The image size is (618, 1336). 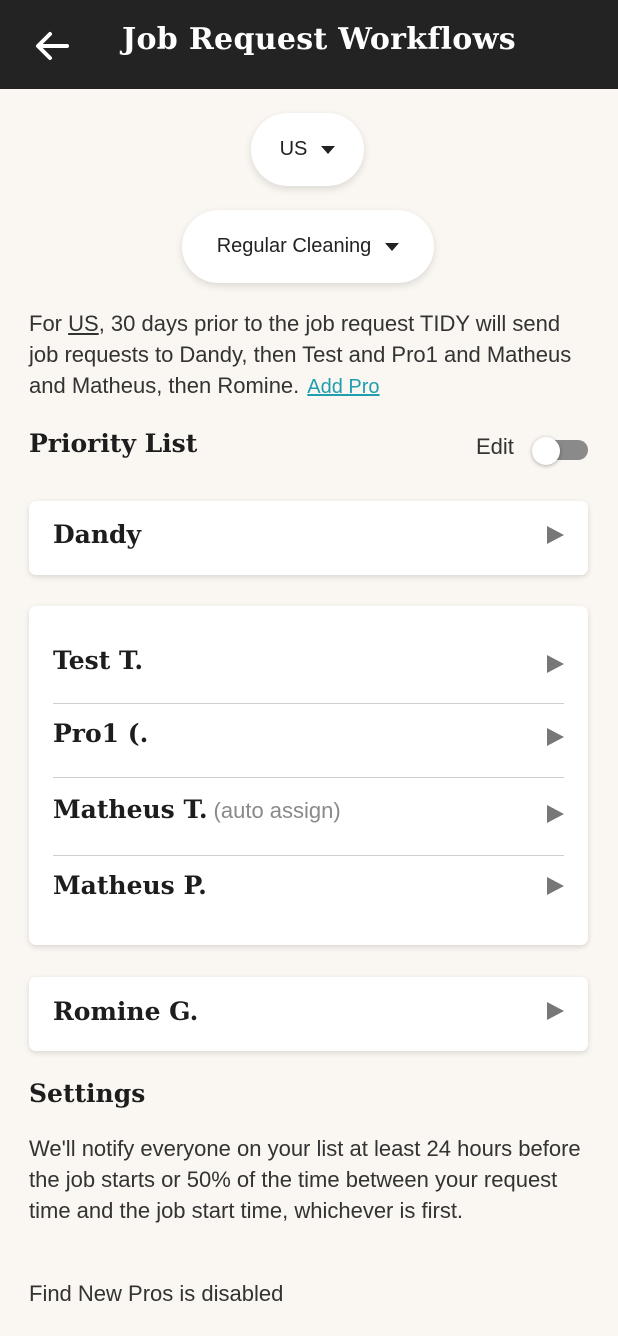 I want to click on pro-name: Matheus T. (auto assign), so click(x=197, y=809).